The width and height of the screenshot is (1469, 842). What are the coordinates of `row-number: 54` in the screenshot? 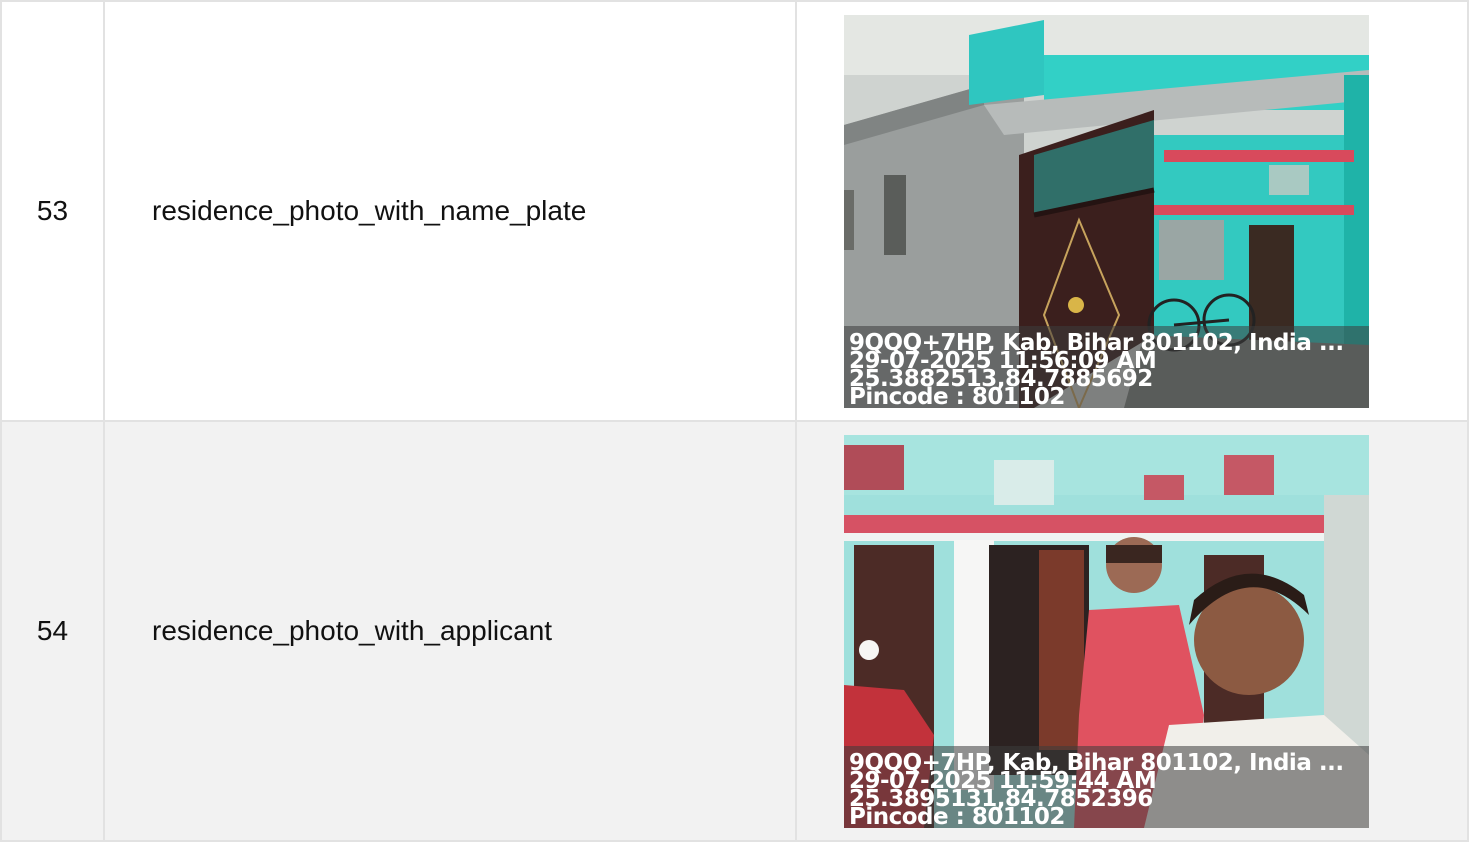 It's located at (52, 631).